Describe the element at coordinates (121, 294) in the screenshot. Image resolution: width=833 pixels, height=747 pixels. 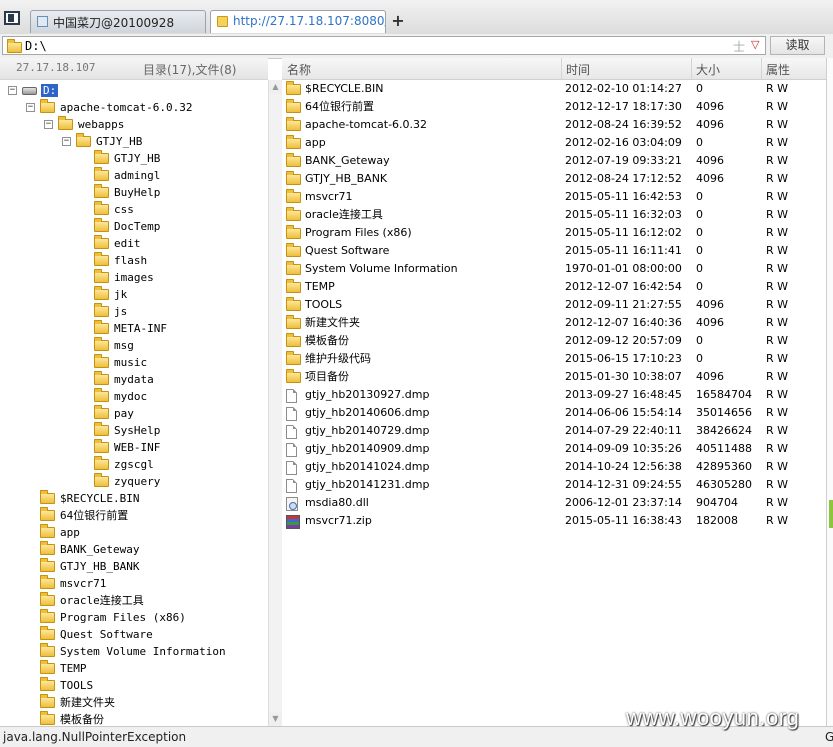
I see `tree-item-label: jk` at that location.